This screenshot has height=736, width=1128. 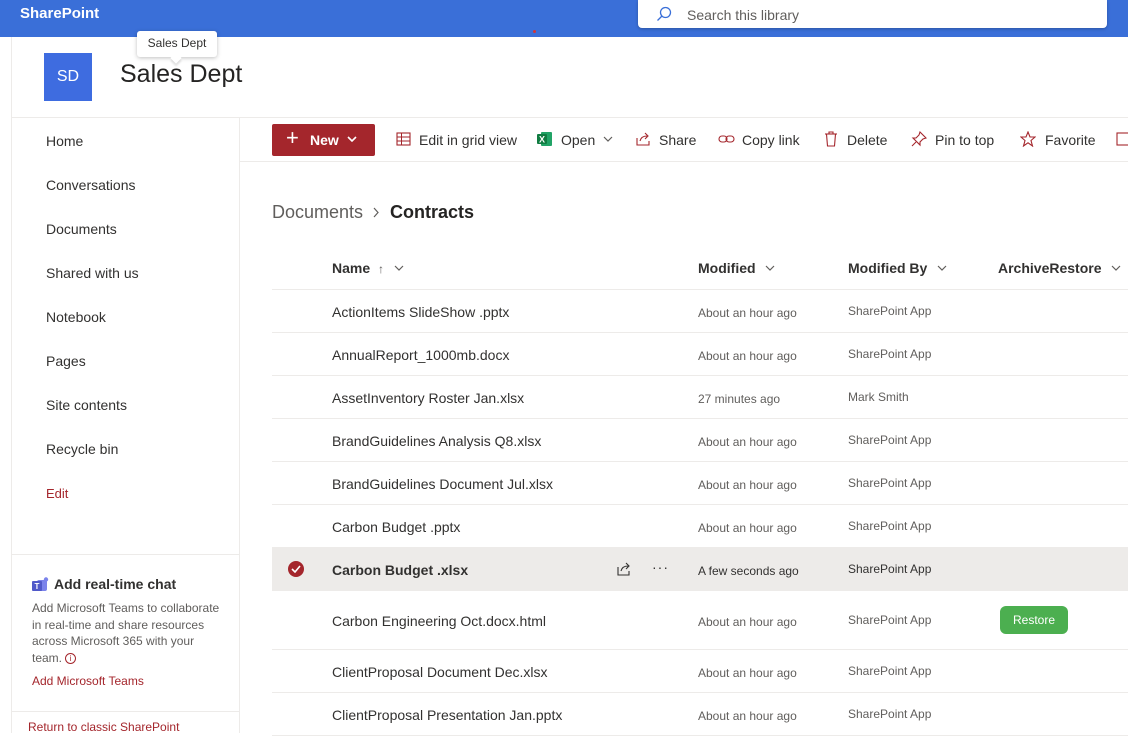 What do you see at coordinates (447, 715) in the screenshot?
I see `file-name: ClientProposal Presentation Jan.pptx` at bounding box center [447, 715].